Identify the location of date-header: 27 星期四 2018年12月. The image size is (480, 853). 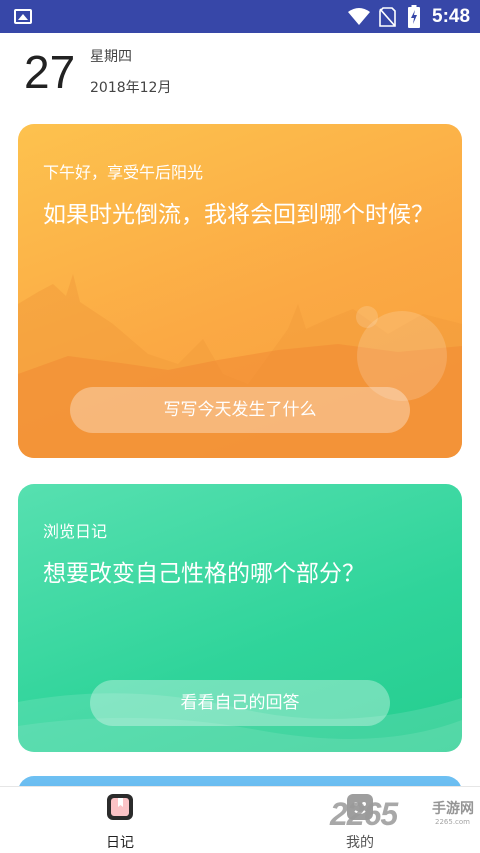
(240, 72).